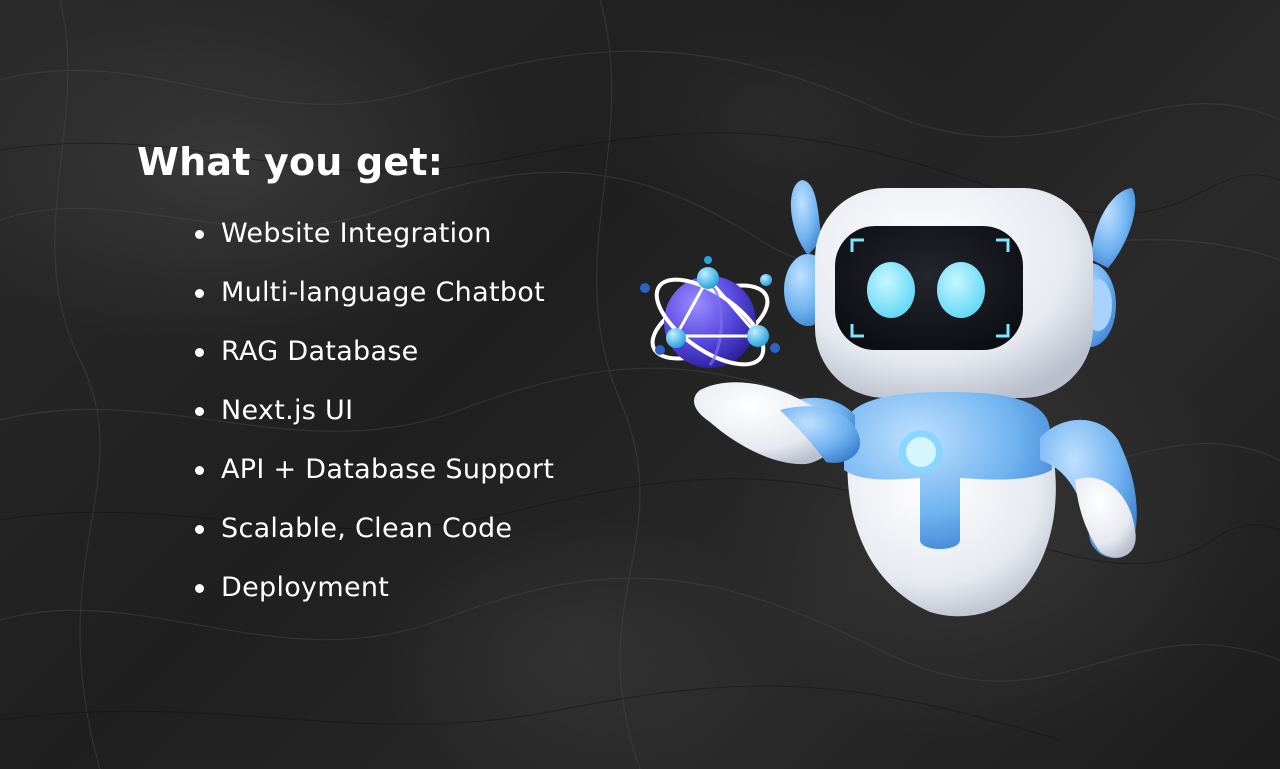 The height and width of the screenshot is (769, 1280). I want to click on feature-label: Deployment, so click(305, 587).